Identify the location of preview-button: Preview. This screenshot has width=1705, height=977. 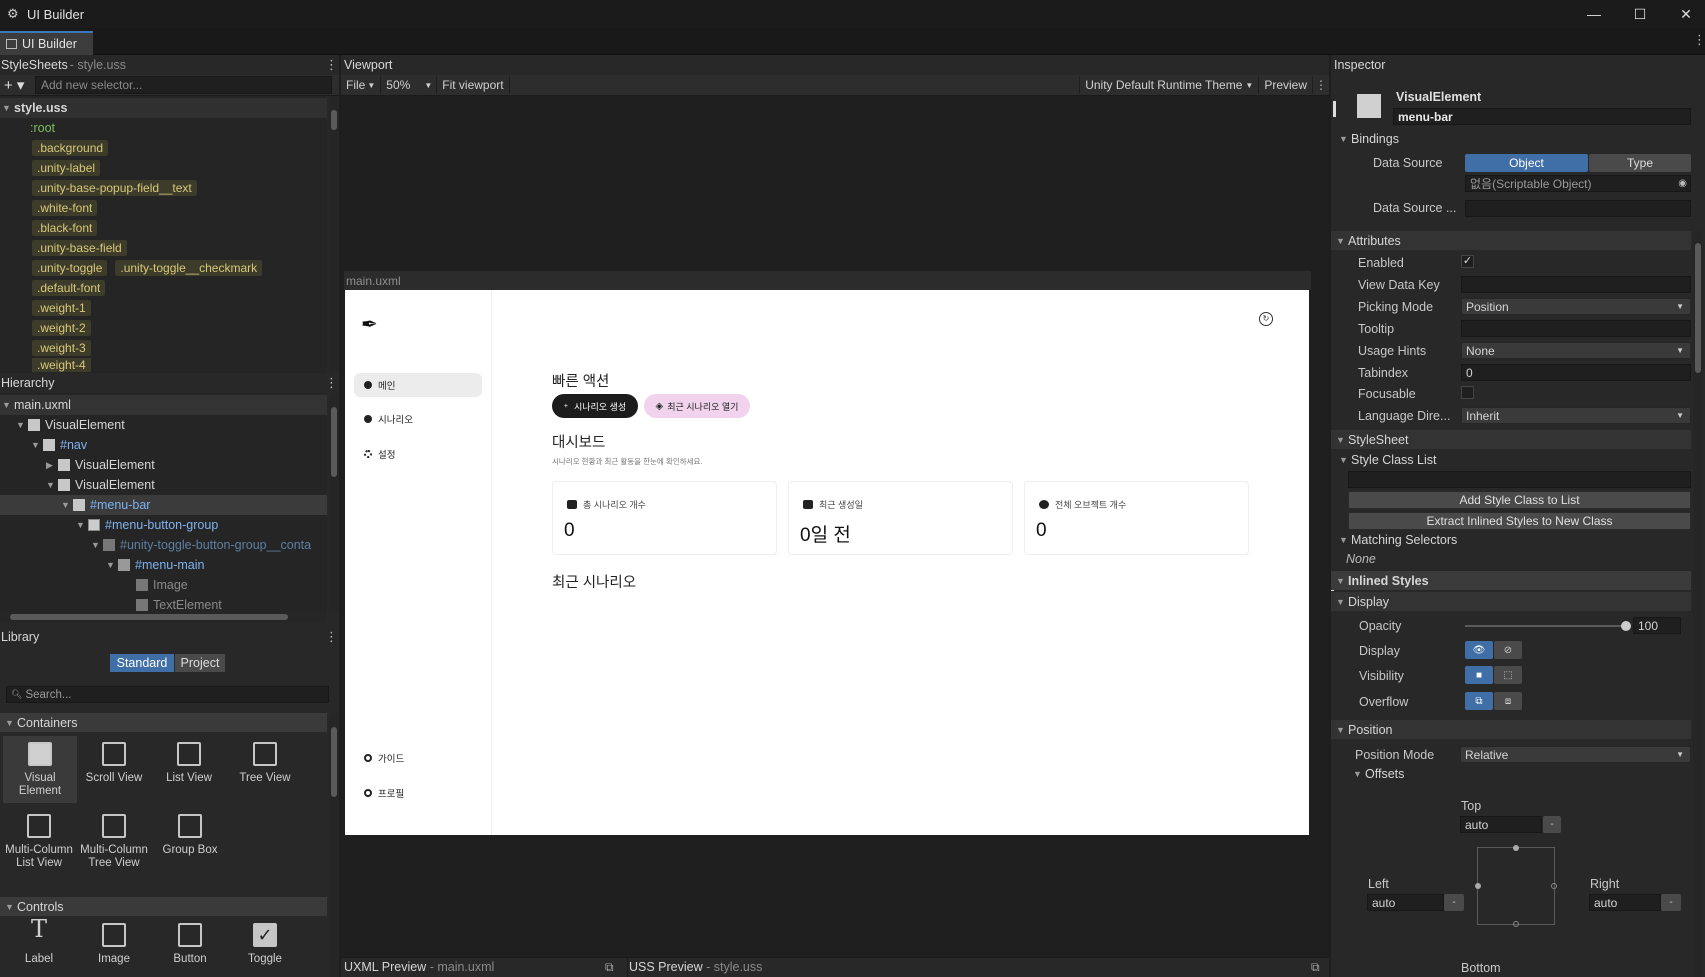
(1286, 85).